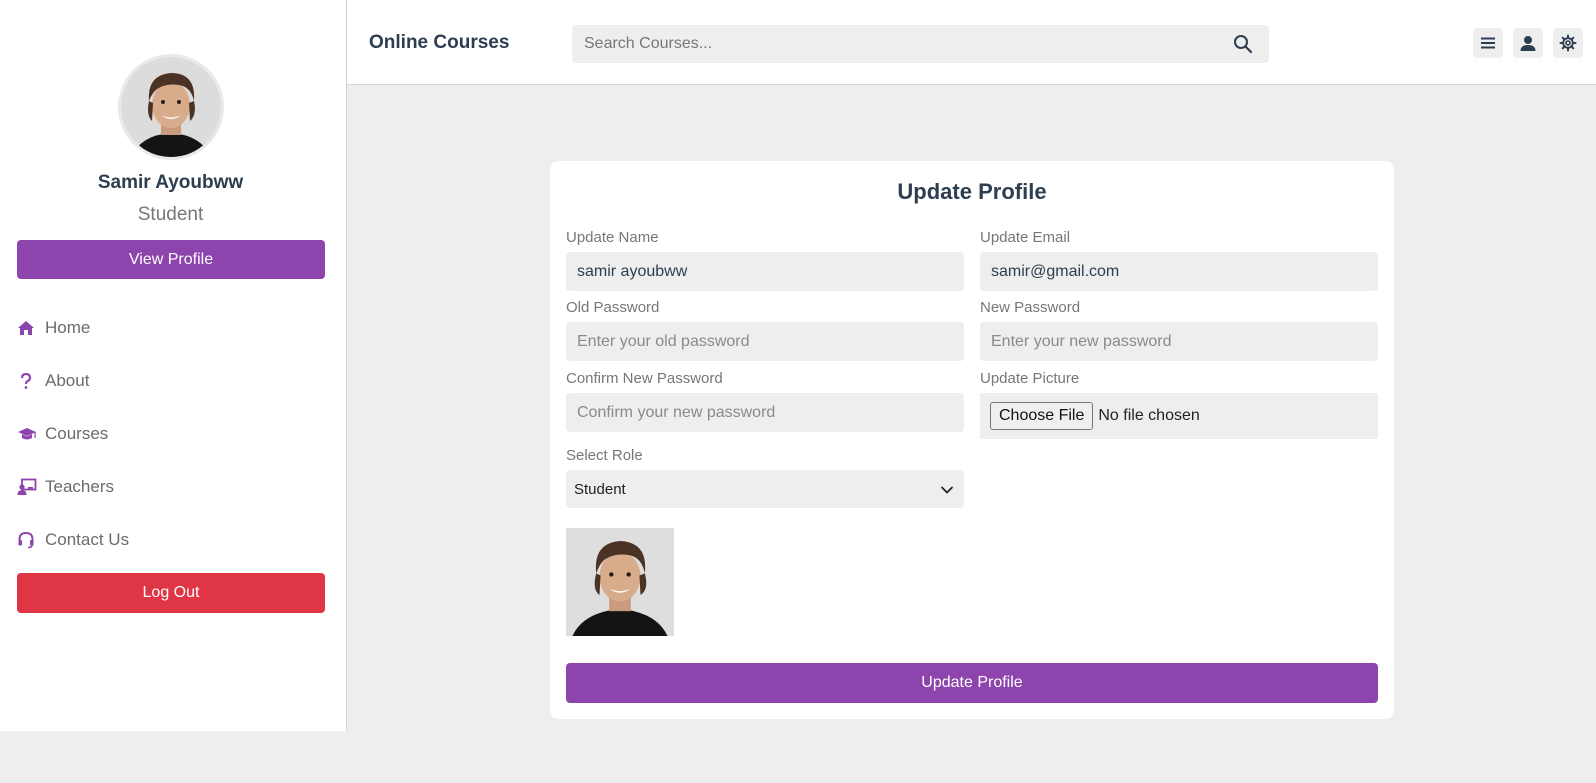 This screenshot has width=1596, height=783. Describe the element at coordinates (31, 540) in the screenshot. I see `headset-icon` at that location.